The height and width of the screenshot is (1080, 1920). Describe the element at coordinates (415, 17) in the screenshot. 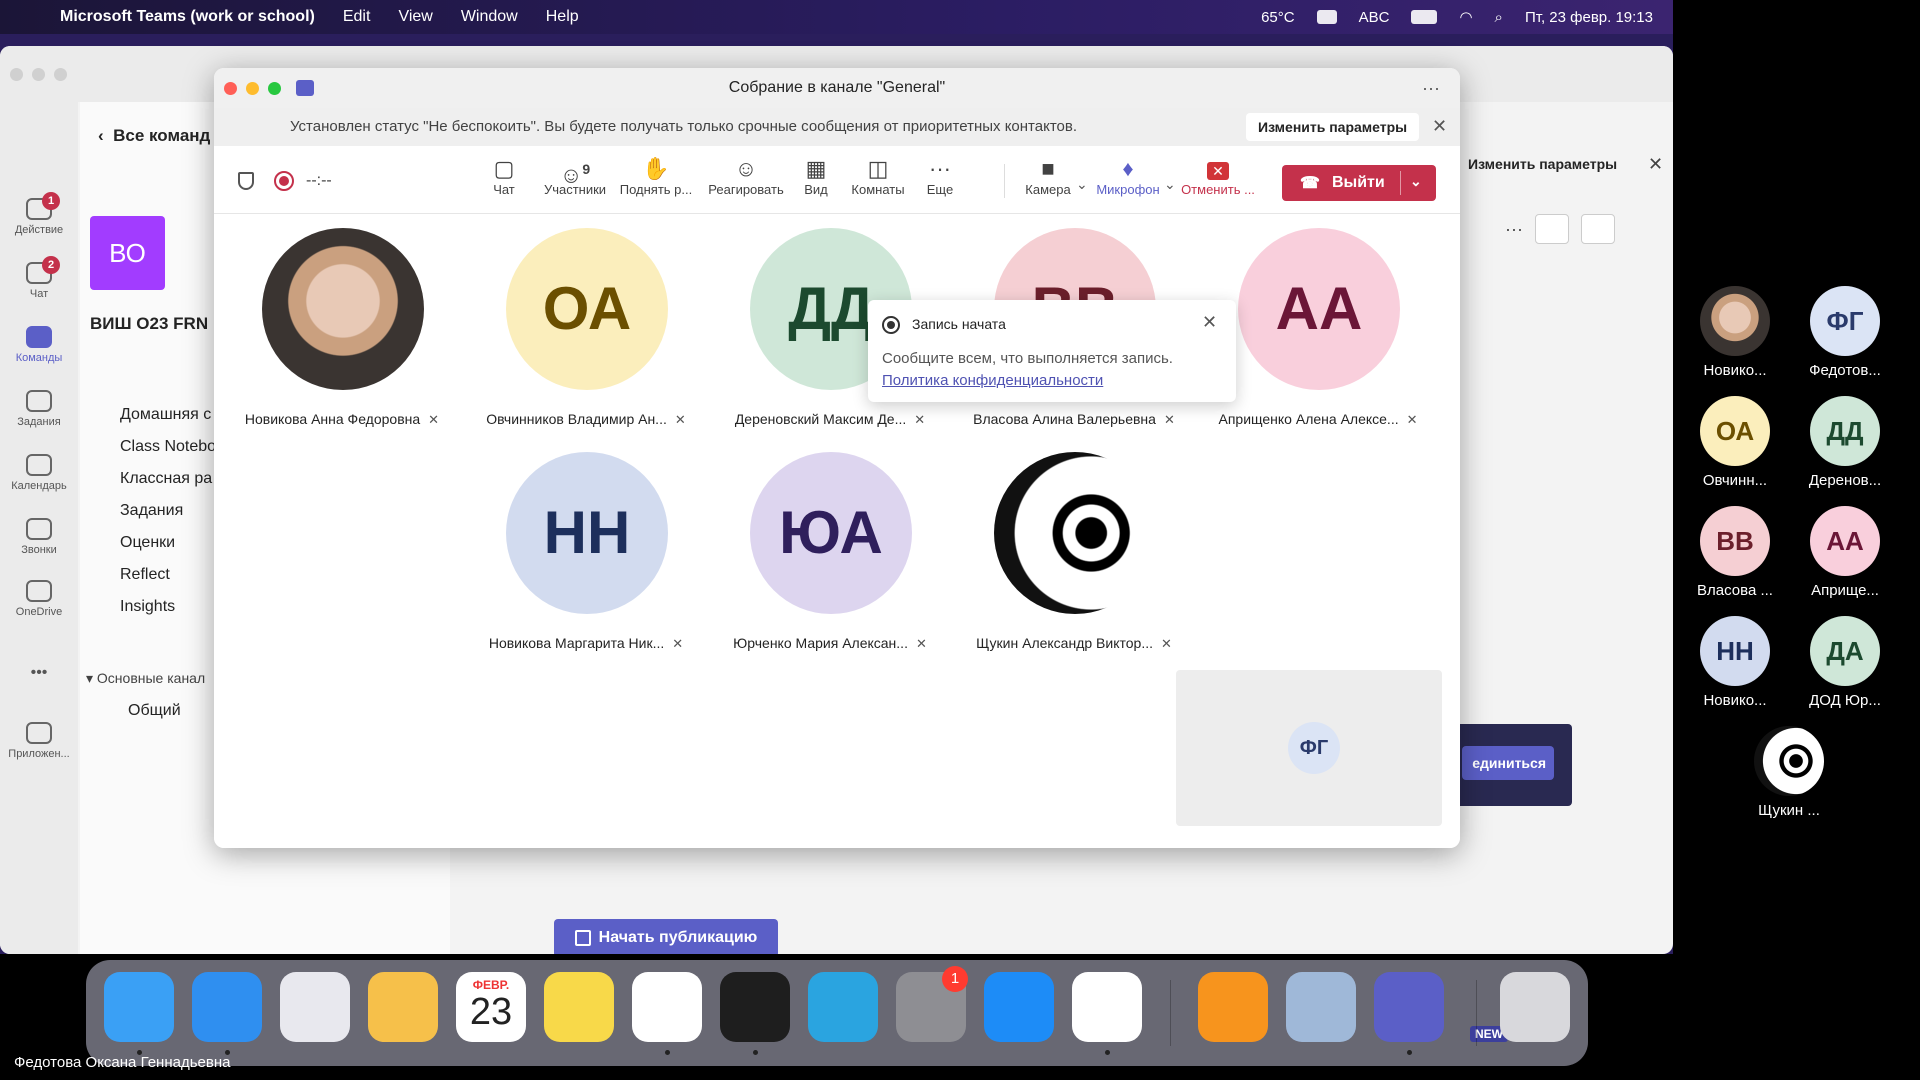

I see `menu-view: View` at that location.